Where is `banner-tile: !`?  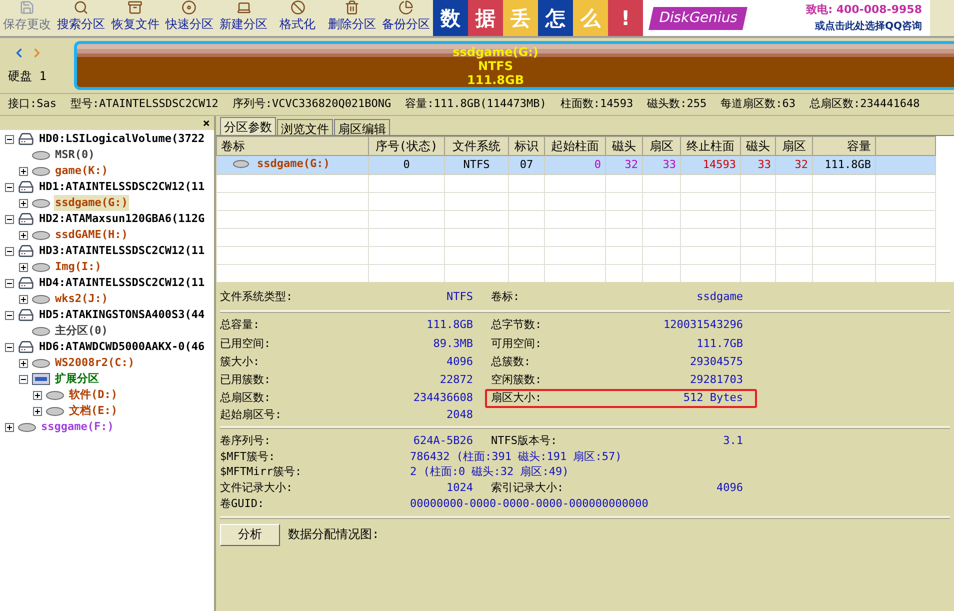
banner-tile: ! is located at coordinates (625, 18).